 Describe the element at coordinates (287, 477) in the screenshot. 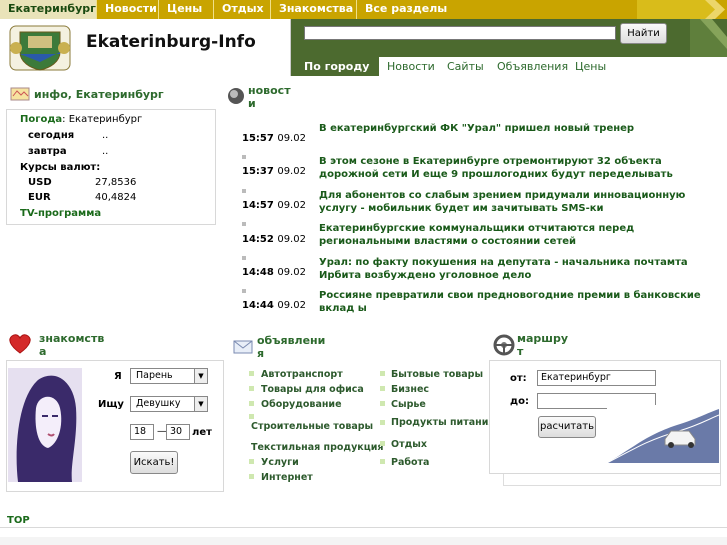

I see `ad-category-link: Интернет` at that location.